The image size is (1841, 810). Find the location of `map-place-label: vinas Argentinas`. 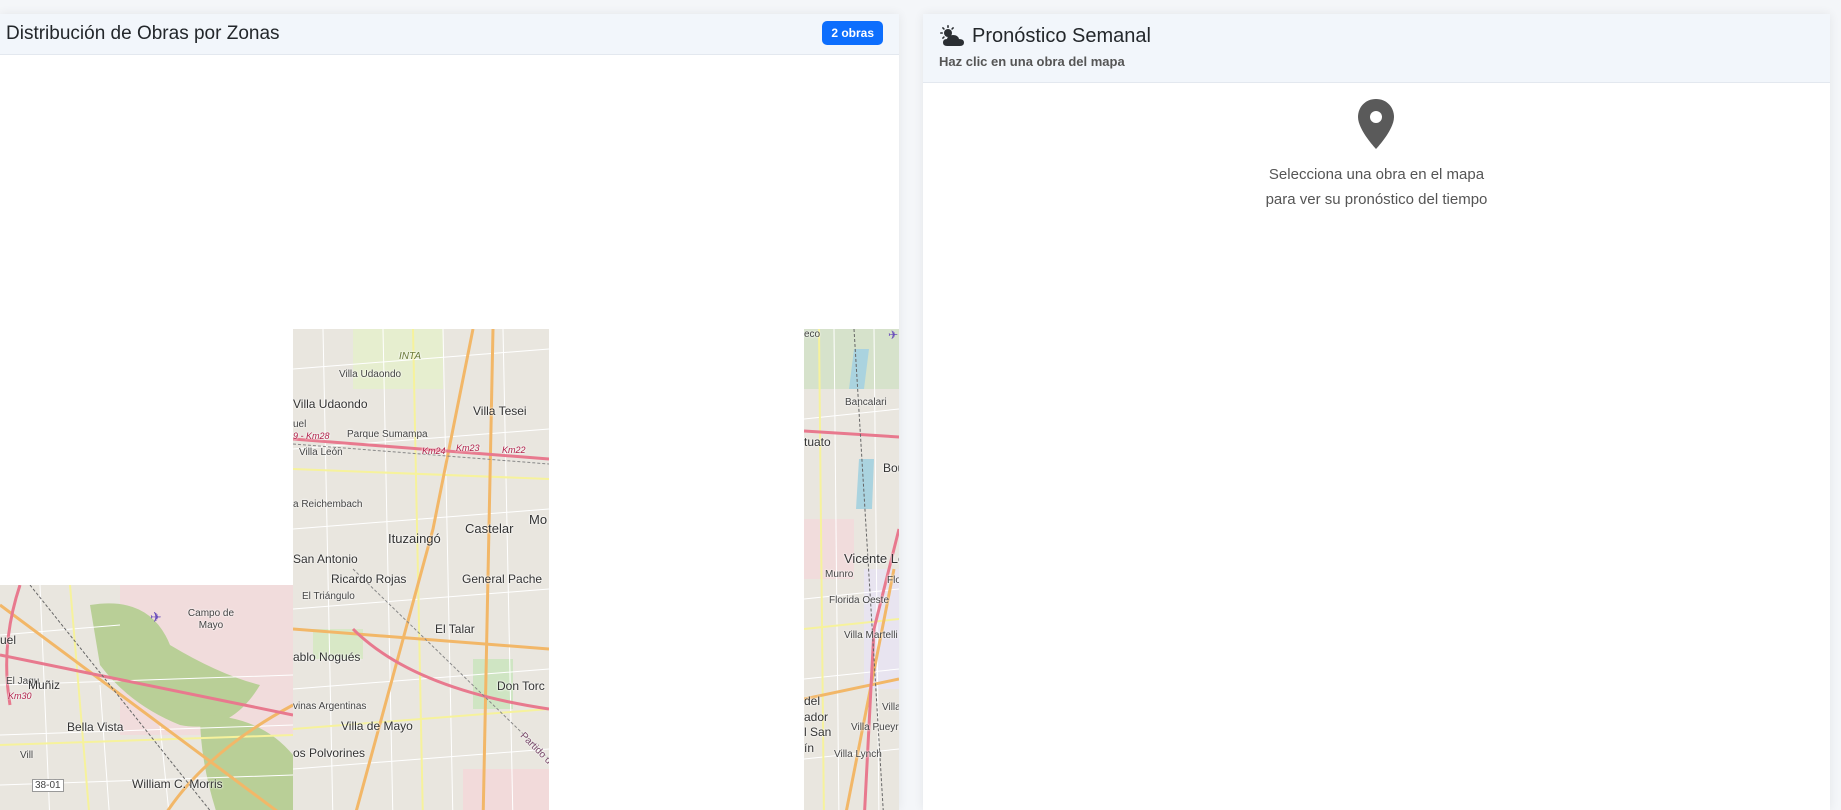

map-place-label: vinas Argentinas is located at coordinates (330, 706).